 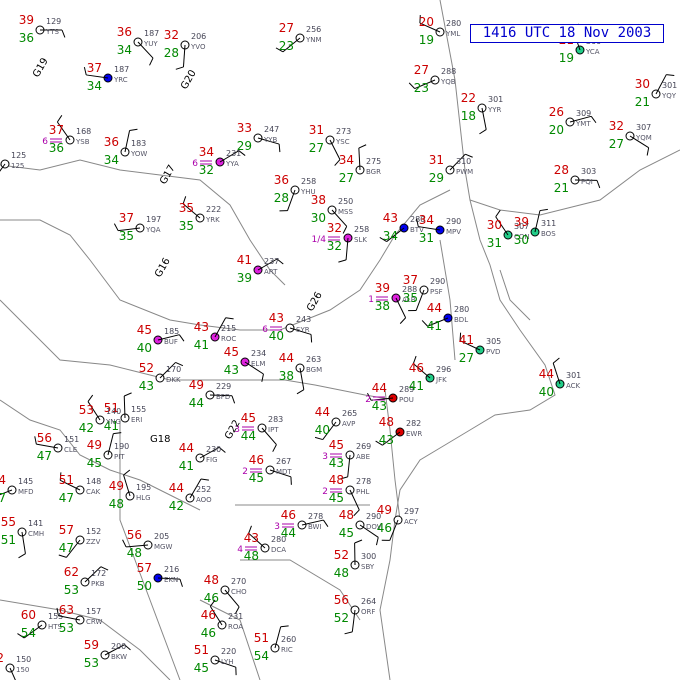 I want to click on temperature-label: 51, so click(x=261, y=638).